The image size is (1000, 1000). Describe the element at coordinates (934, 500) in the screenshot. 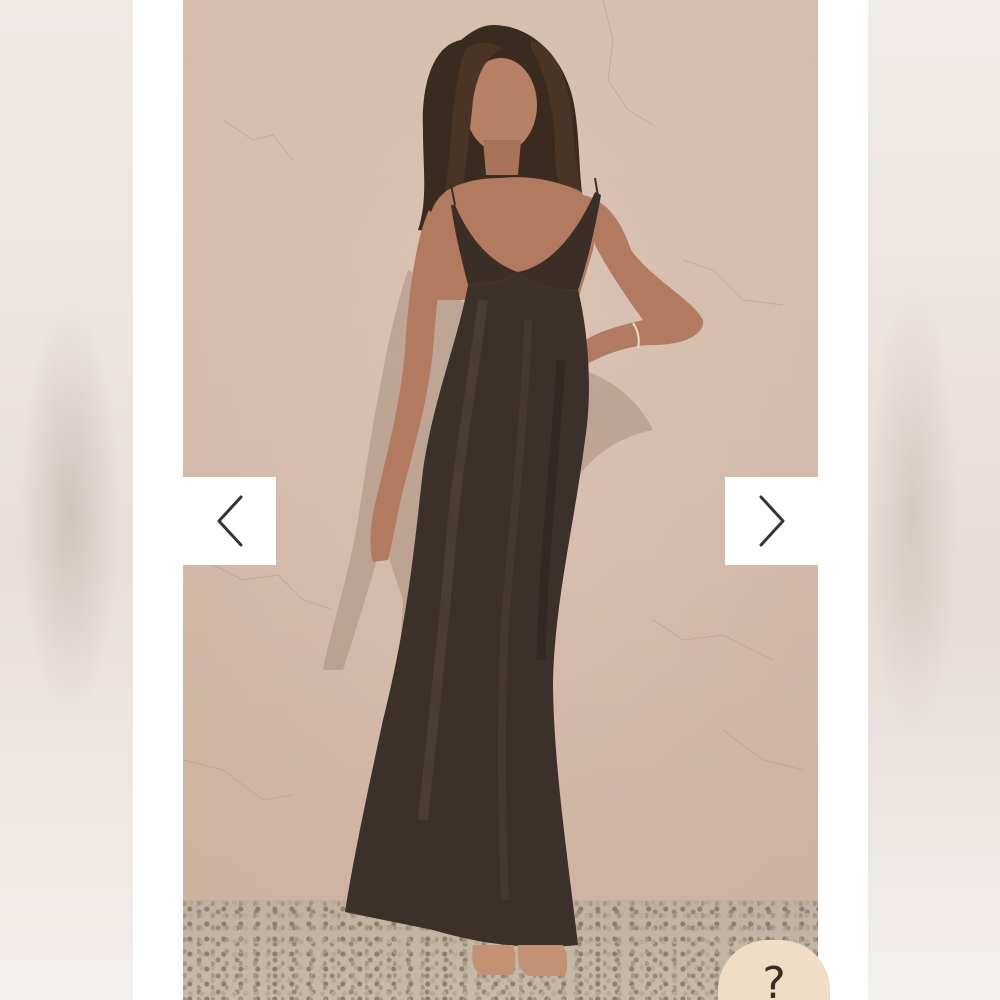

I see `blurred-background-right` at that location.